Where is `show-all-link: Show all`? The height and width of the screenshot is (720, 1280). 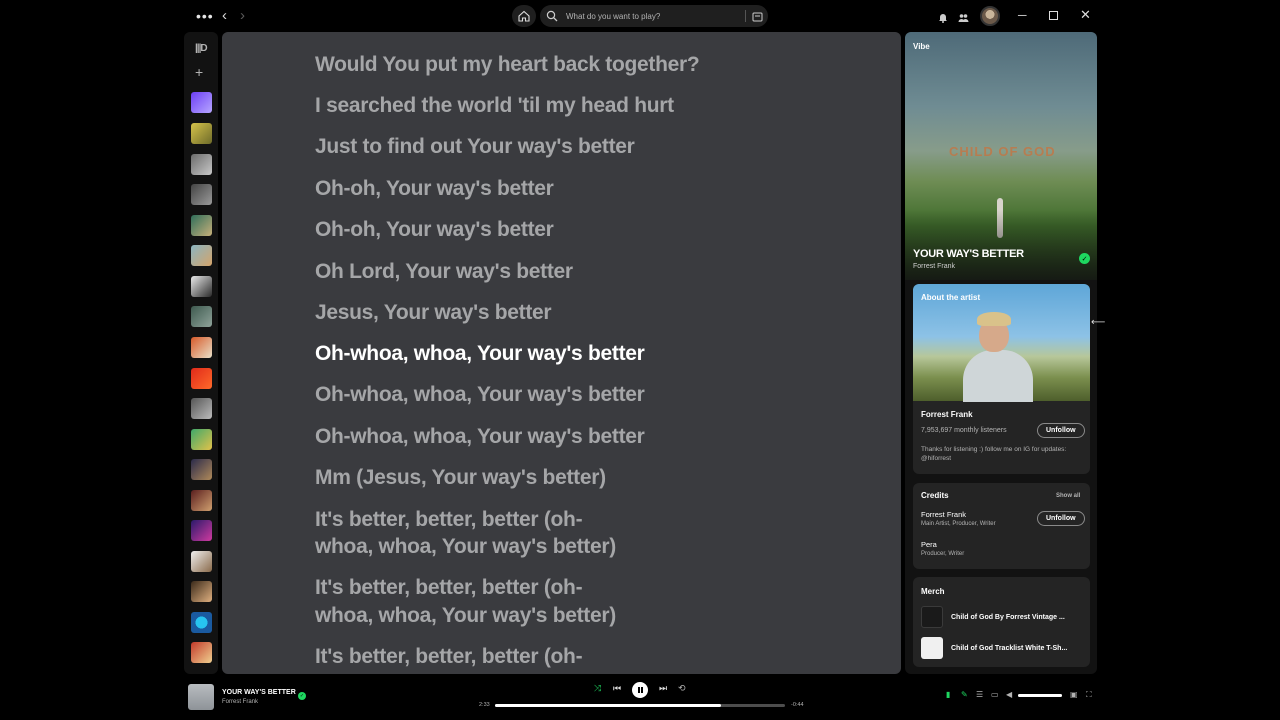
show-all-link: Show all is located at coordinates (1068, 496).